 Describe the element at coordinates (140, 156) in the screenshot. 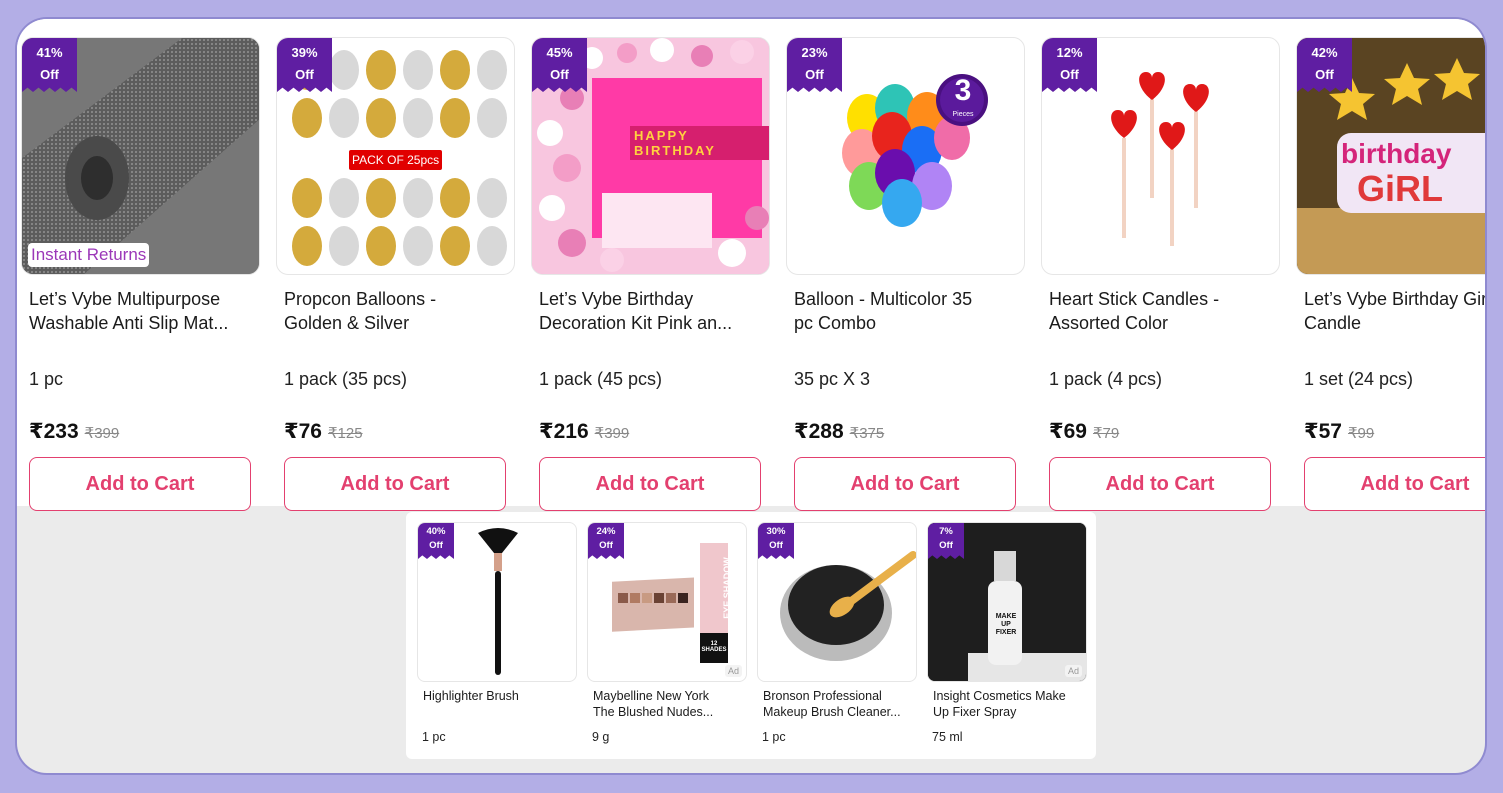

I see `product-image: 41% Off Instant Returns` at that location.